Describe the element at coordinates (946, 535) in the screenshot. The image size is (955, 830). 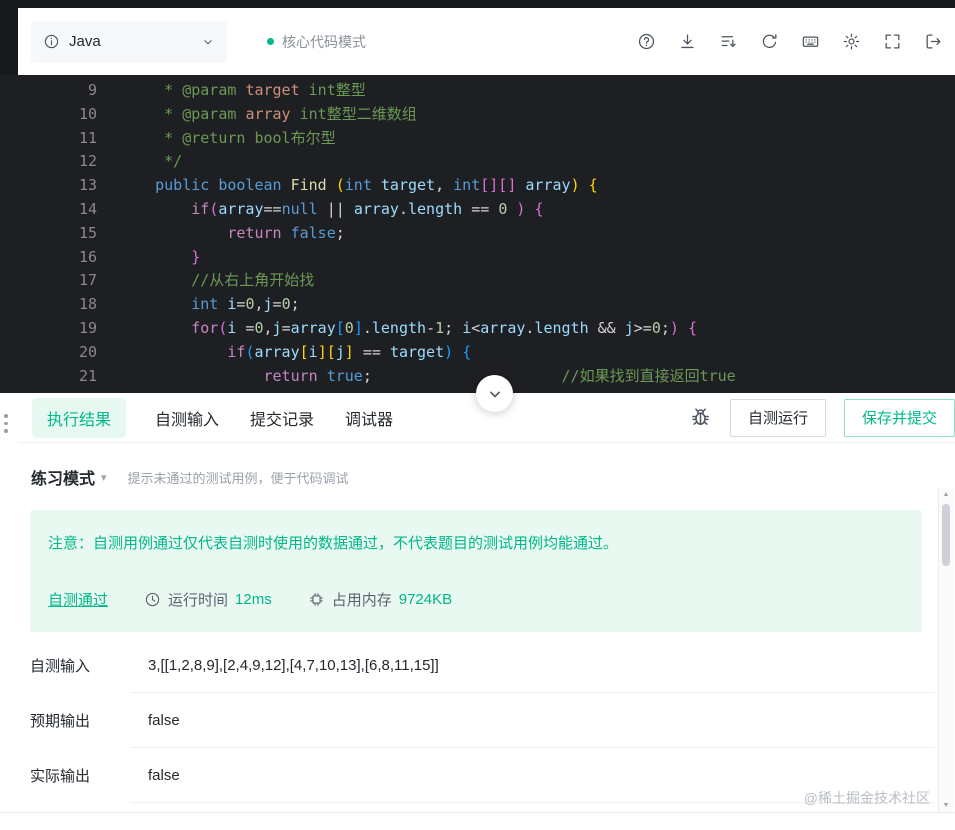
I see `scrollbar-thumb` at that location.